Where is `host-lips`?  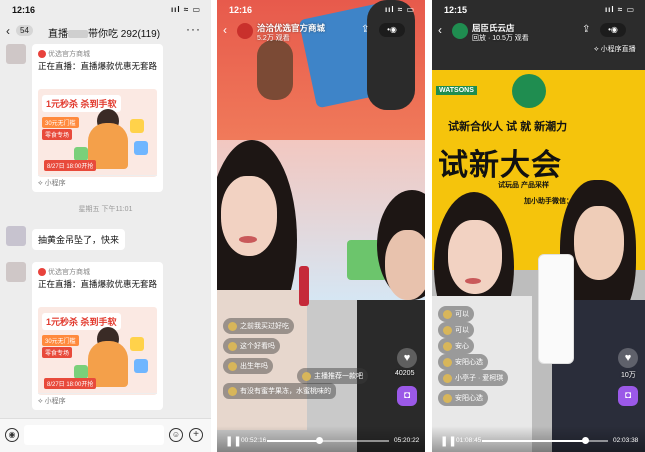 host-lips is located at coordinates (473, 281).